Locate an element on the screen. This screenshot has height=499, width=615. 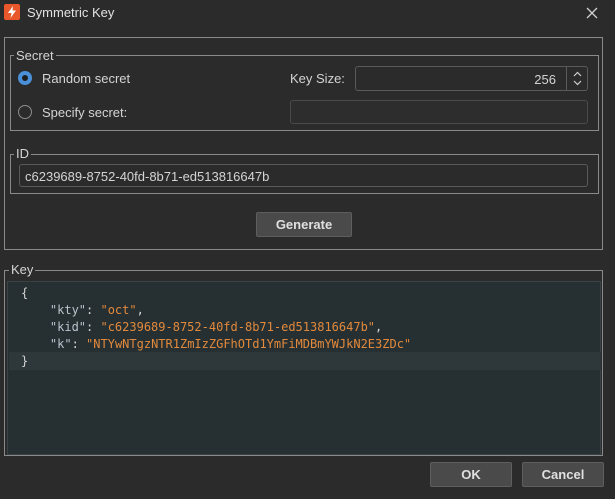
code-line: "kty": "oct", is located at coordinates (96, 310).